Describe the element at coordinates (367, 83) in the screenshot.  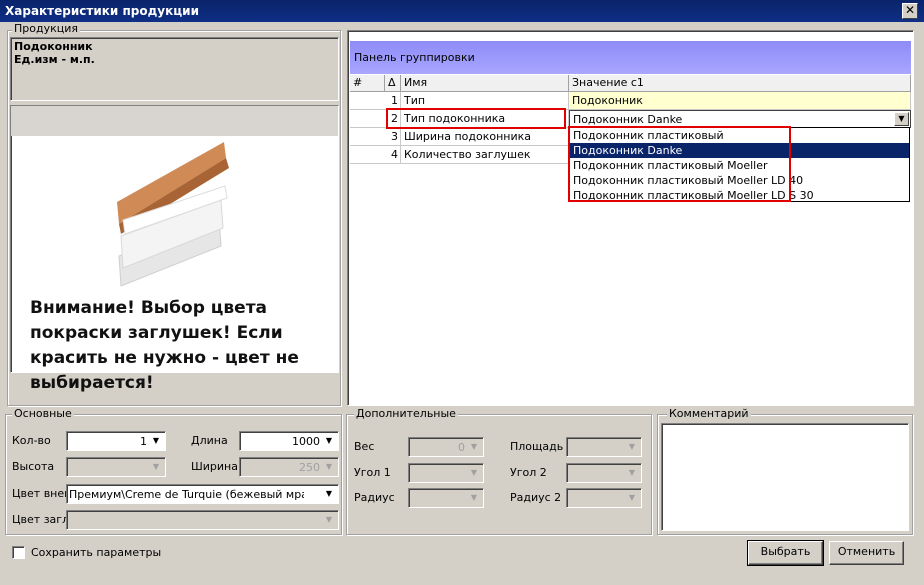
I see `col-num-header: #` at that location.